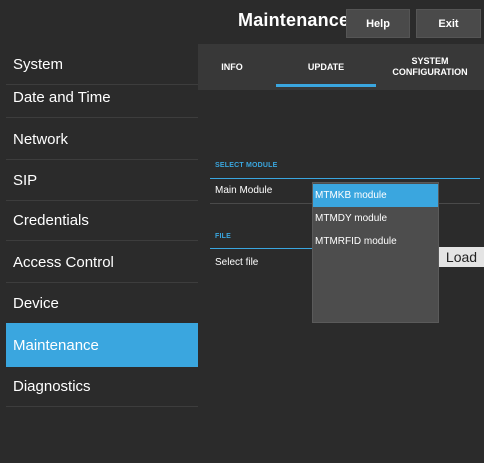 The width and height of the screenshot is (484, 463). I want to click on sidebar-item-device: Device, so click(102, 303).